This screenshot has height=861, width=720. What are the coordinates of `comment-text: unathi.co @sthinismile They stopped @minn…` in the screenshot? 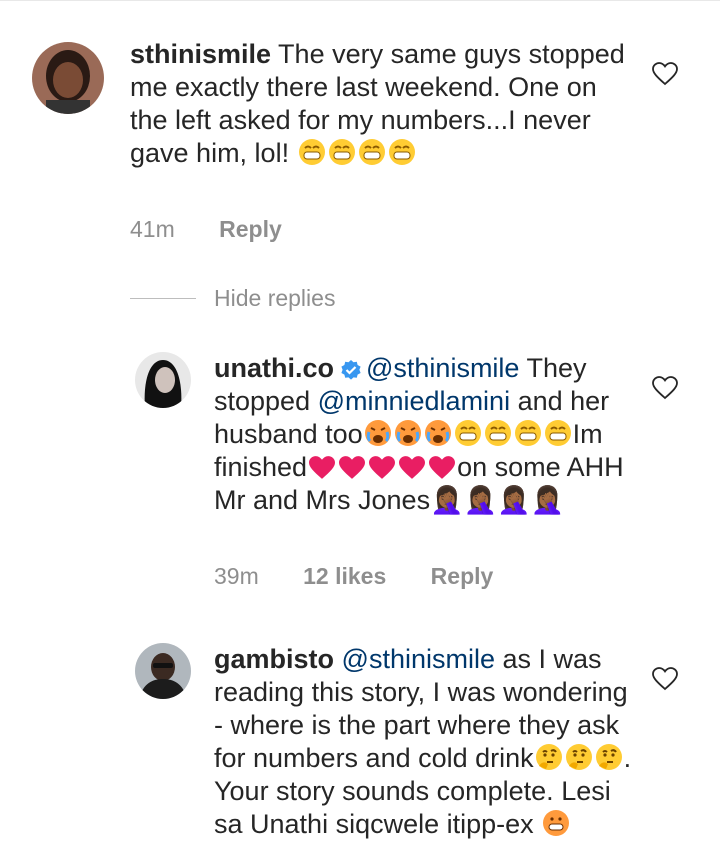 It's located at (419, 434).